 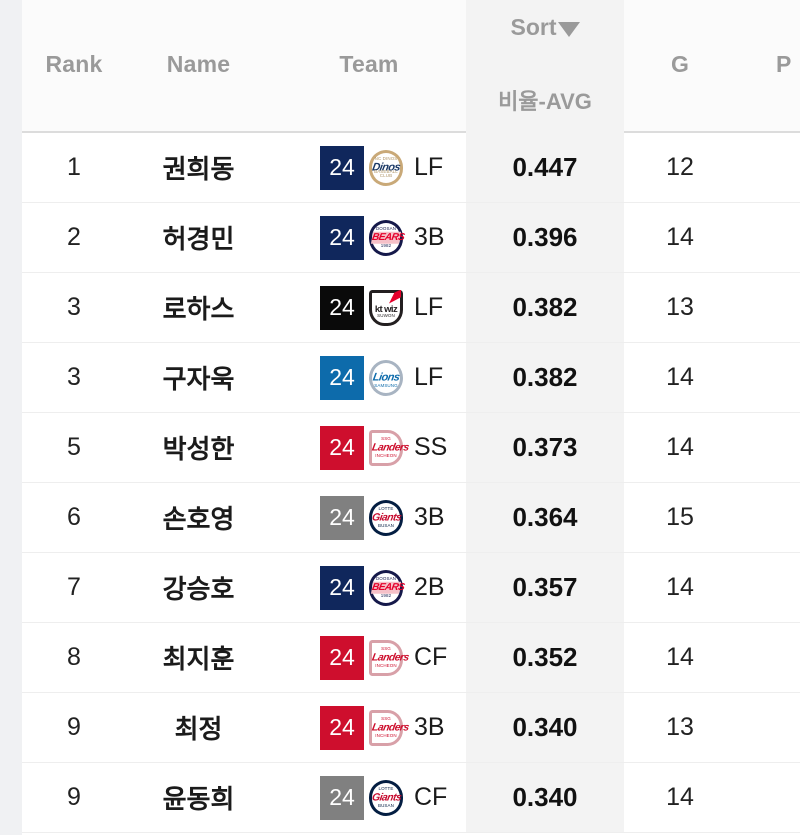 I want to click on team-chip: 24 SSG Landers INCHEON SS, so click(x=384, y=447).